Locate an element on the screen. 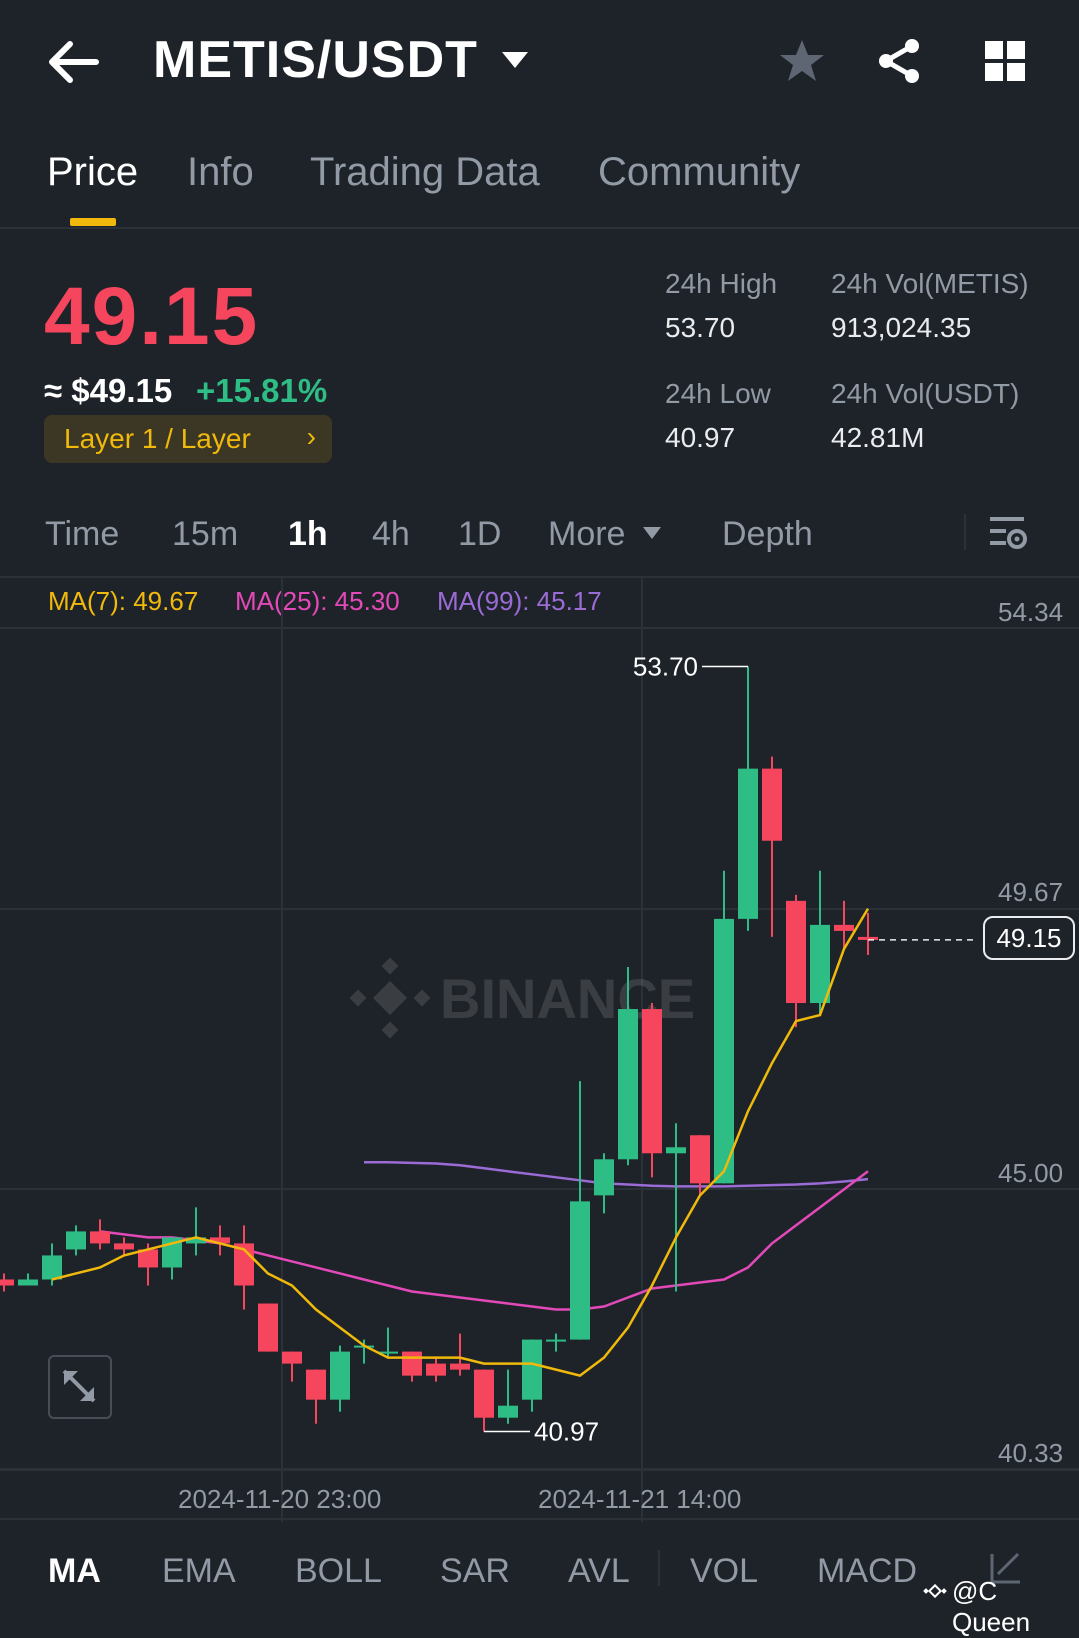  category-tag-label: Layer 1 / Layer is located at coordinates (157, 438).